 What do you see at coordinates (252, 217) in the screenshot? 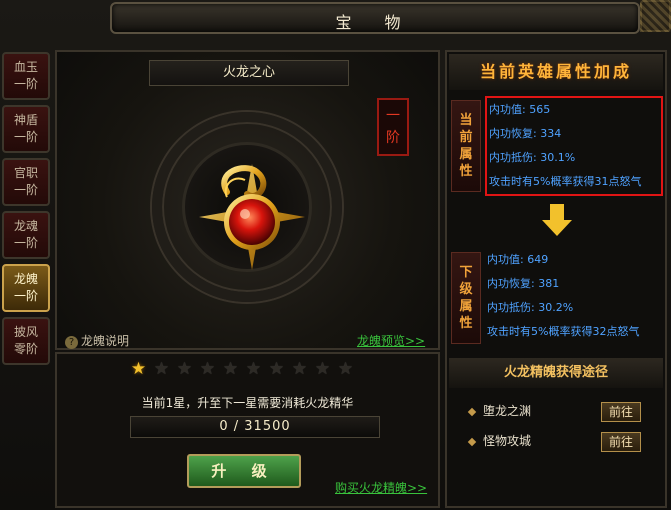
I see `fire-dragon-heart-icon` at bounding box center [252, 217].